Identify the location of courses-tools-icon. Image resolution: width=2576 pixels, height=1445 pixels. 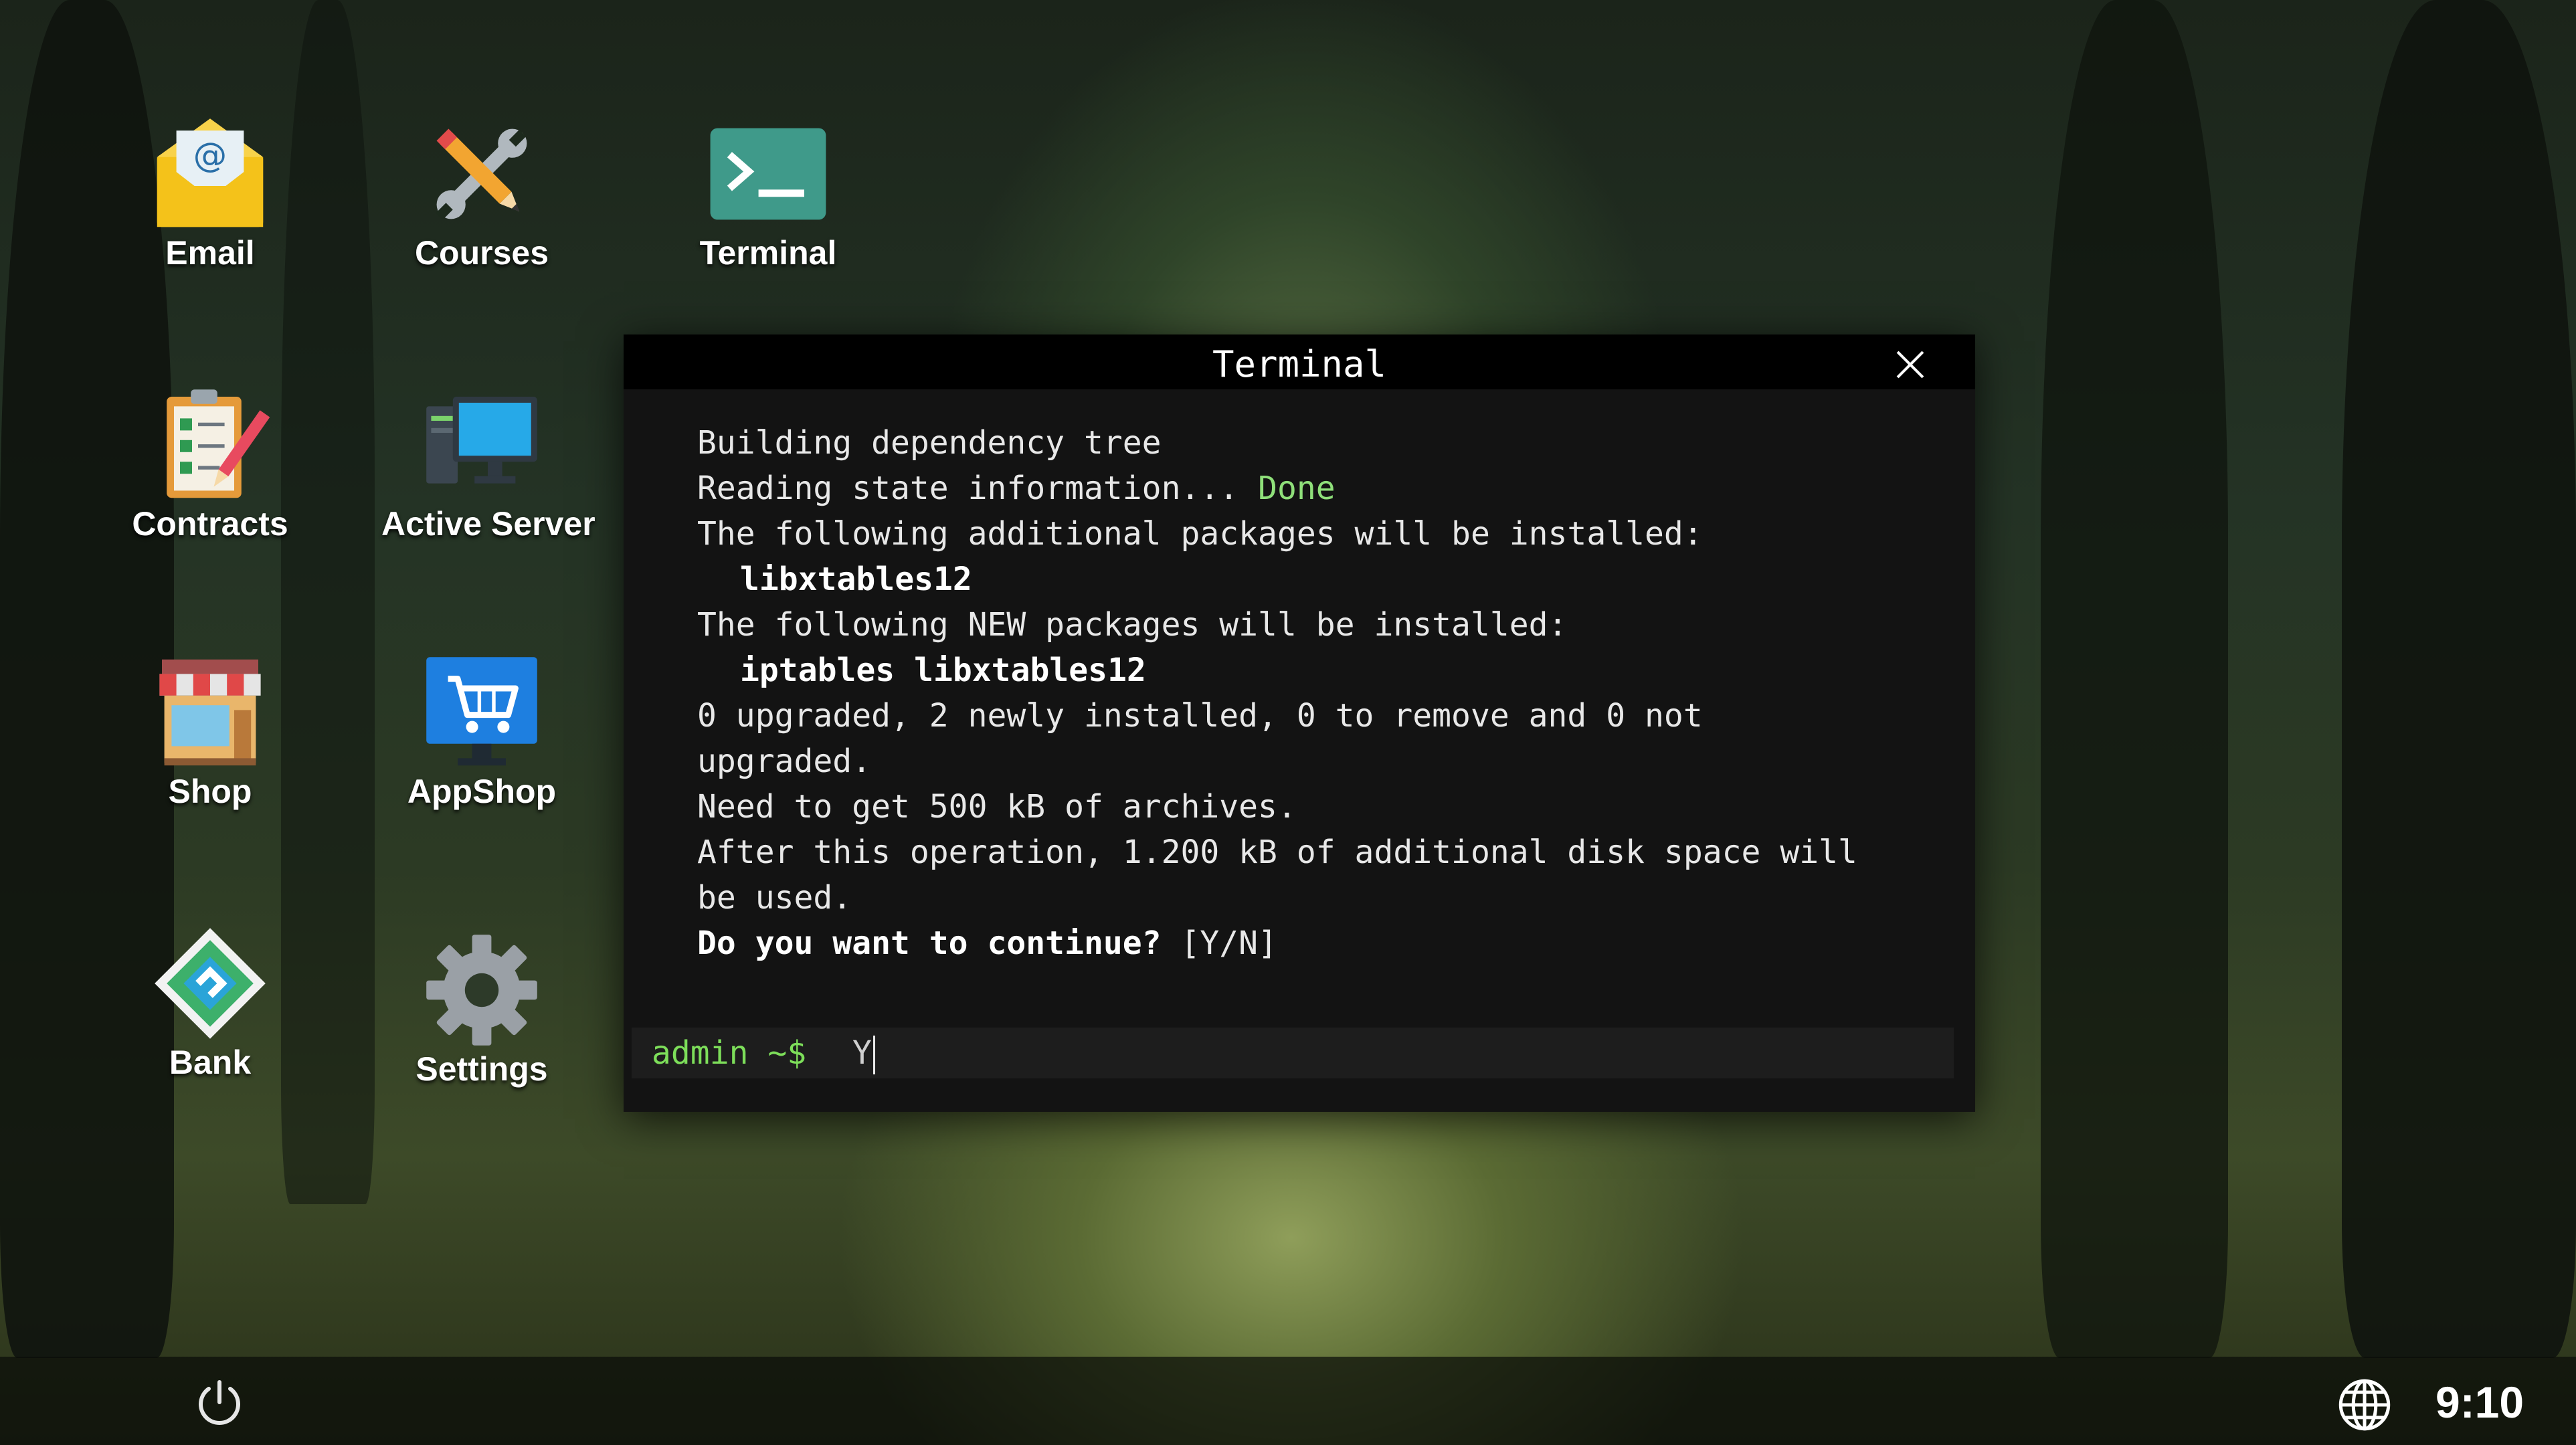
(482, 174).